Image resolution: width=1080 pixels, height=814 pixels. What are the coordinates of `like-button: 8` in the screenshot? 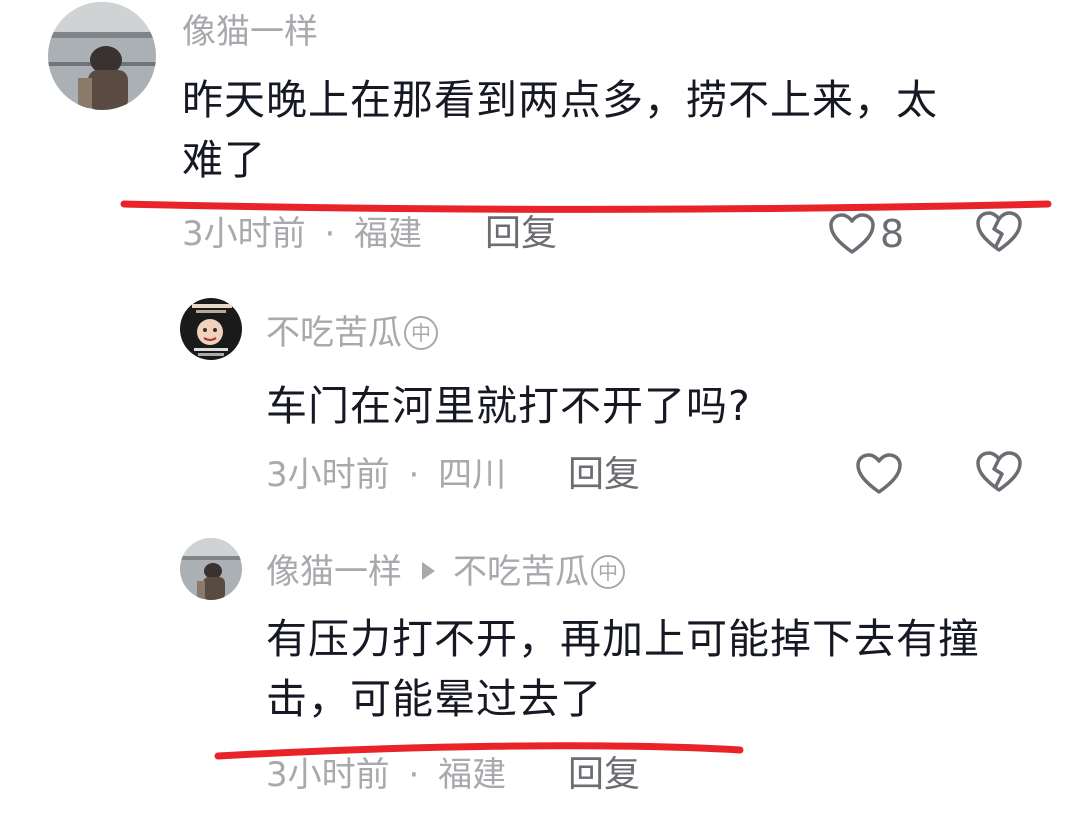 It's located at (866, 234).